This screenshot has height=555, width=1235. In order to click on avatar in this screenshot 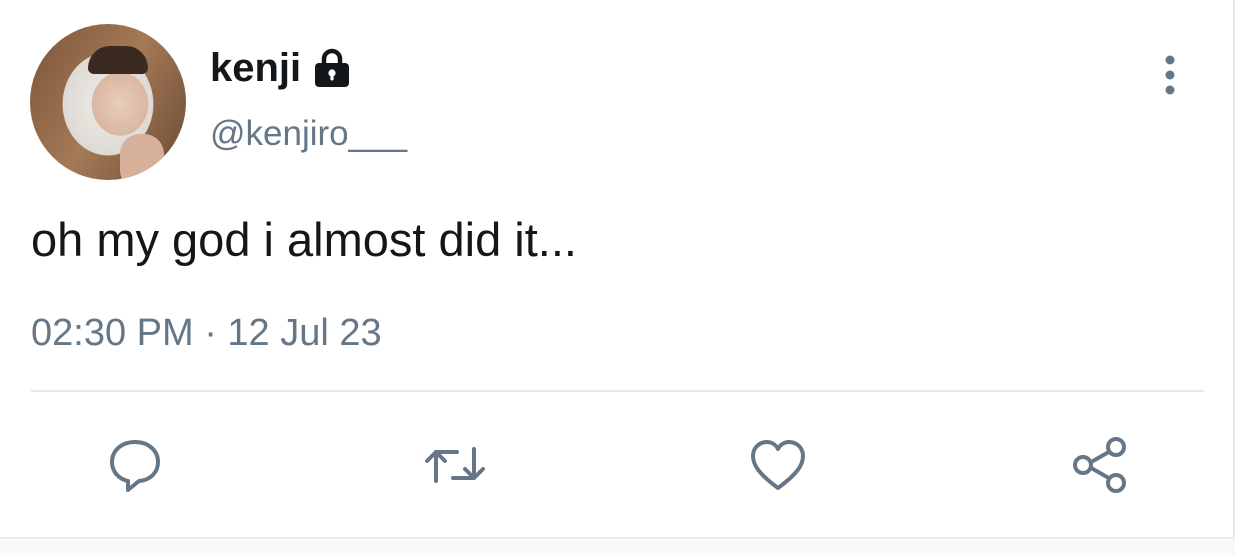, I will do `click(108, 102)`.